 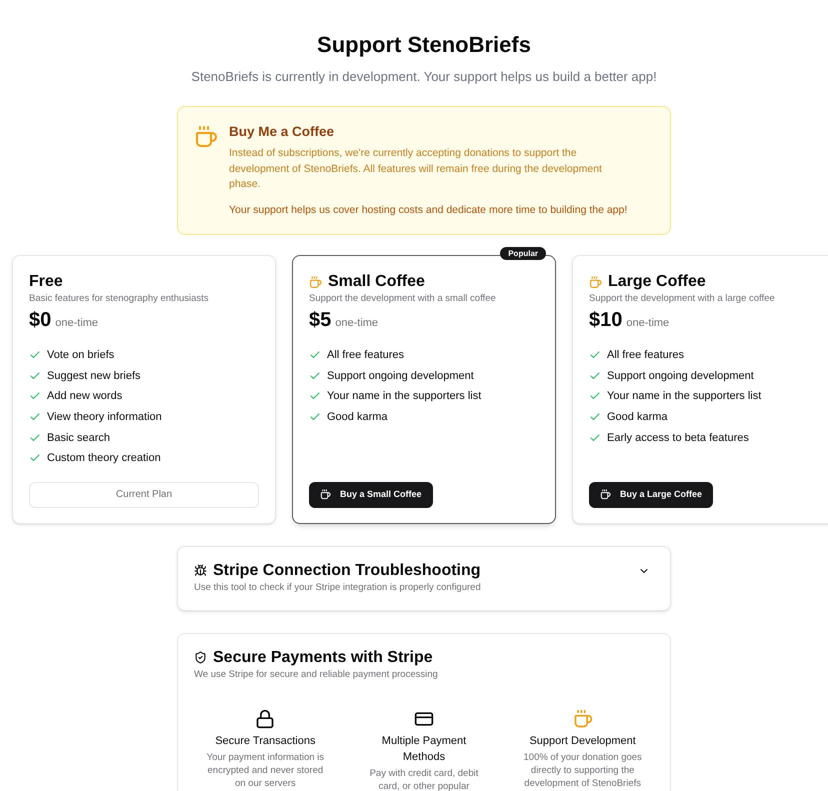 I want to click on notice-text: Your support helps us cover hosting costs and dedicate more time to building the app!, so click(x=428, y=210).